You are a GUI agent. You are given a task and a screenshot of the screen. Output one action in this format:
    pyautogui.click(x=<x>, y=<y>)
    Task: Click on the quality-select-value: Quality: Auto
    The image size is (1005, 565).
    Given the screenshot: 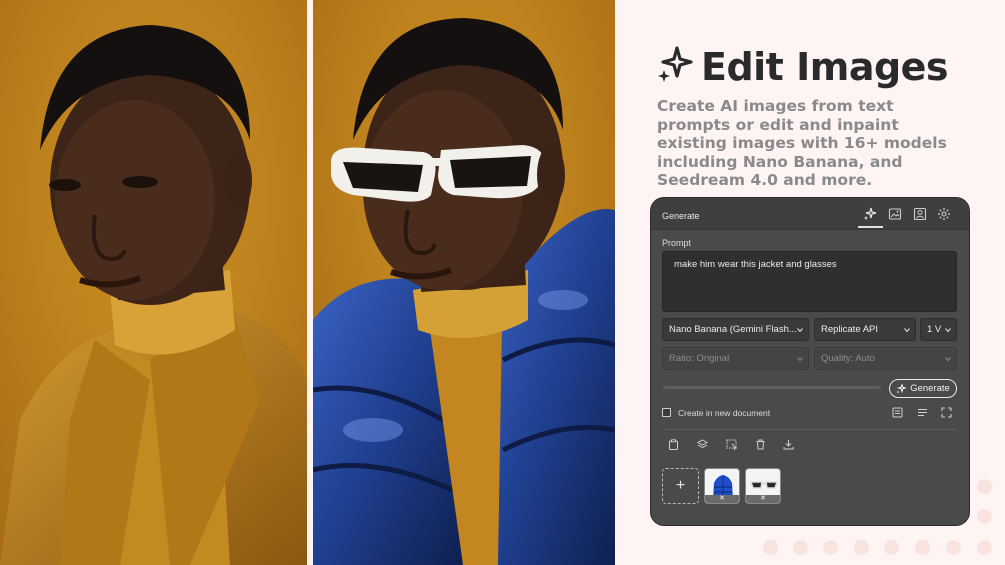 What is the action you would take?
    pyautogui.click(x=848, y=358)
    